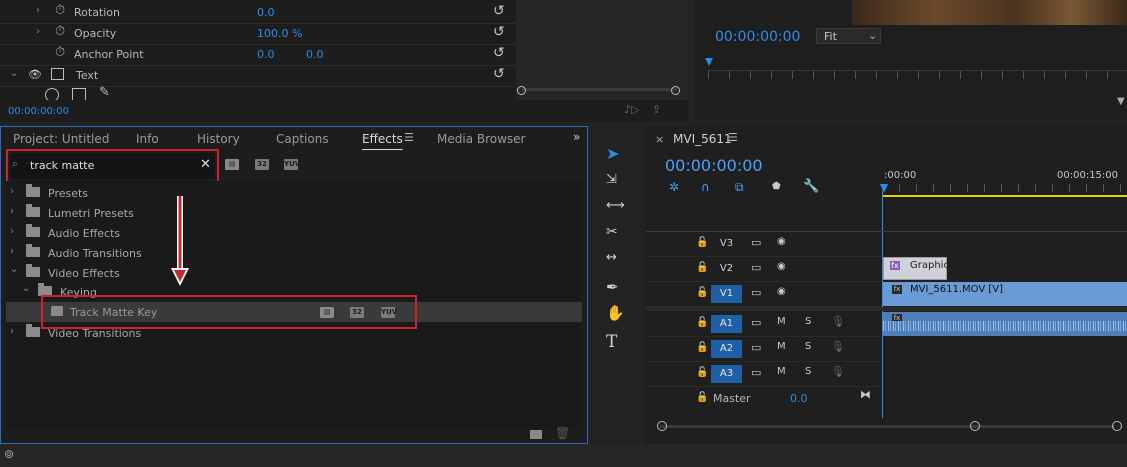 The height and width of the screenshot is (467, 1127). What do you see at coordinates (262, 164) in the screenshot?
I see `32bit-effects-icon: 32` at bounding box center [262, 164].